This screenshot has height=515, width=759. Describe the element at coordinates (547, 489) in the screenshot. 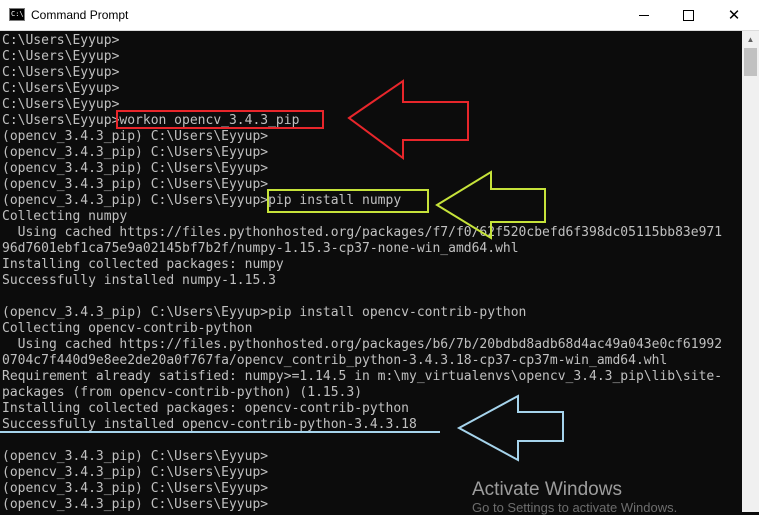

I see `activate-windows-title: Activate Windows` at that location.